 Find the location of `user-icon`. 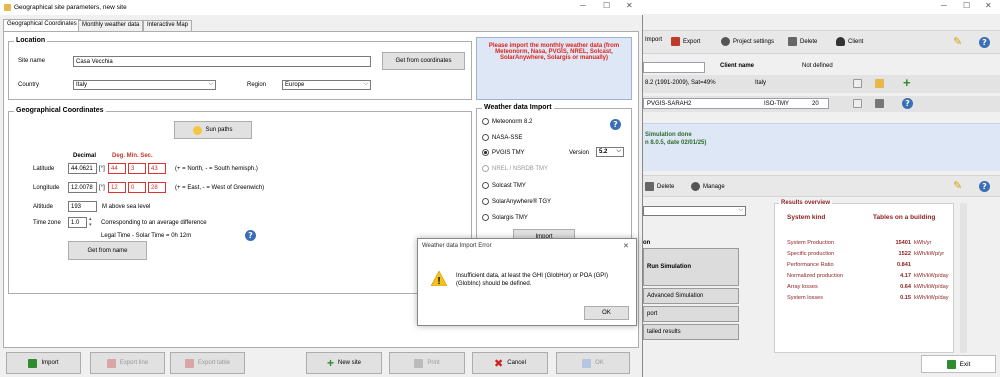

user-icon is located at coordinates (840, 41).